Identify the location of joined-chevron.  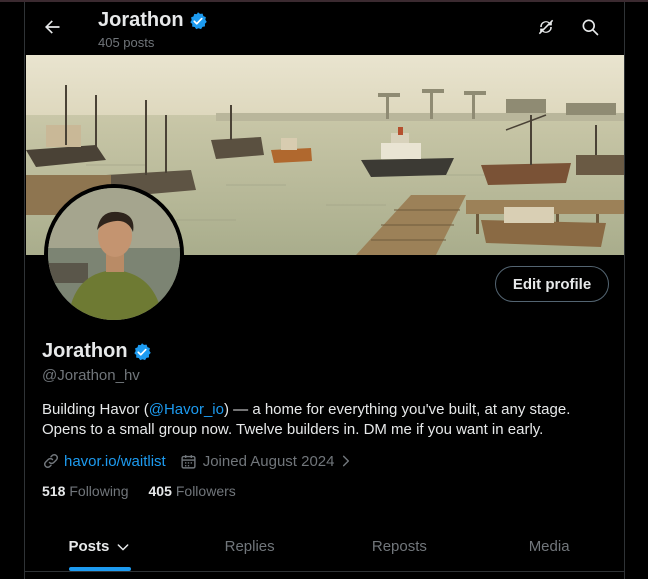
(346, 461).